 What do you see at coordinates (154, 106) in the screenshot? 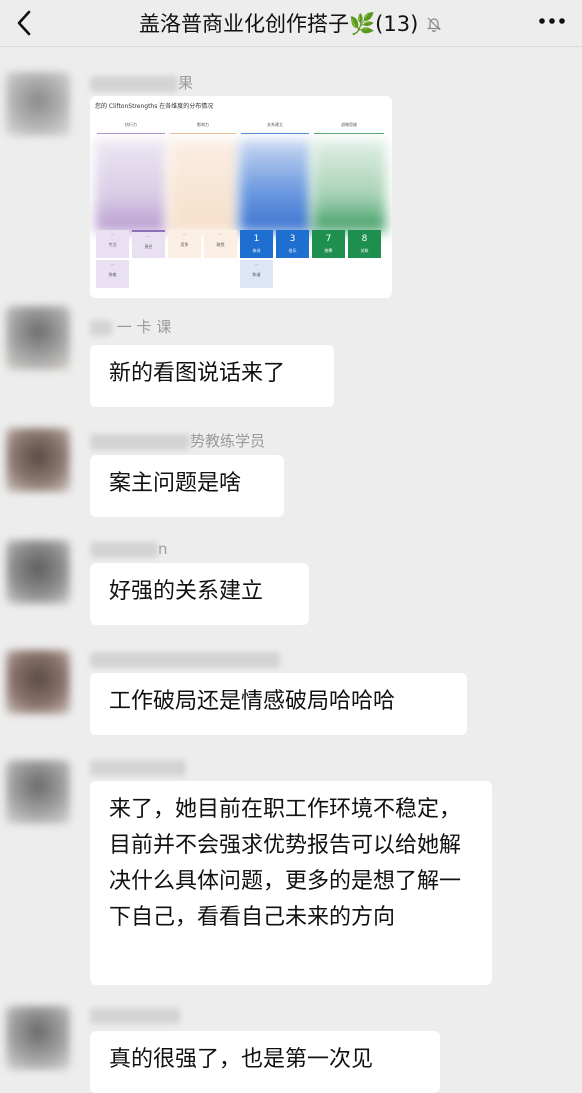
I see `image-title: 您的 CliftonStrengths 在各维度的分布情况` at bounding box center [154, 106].